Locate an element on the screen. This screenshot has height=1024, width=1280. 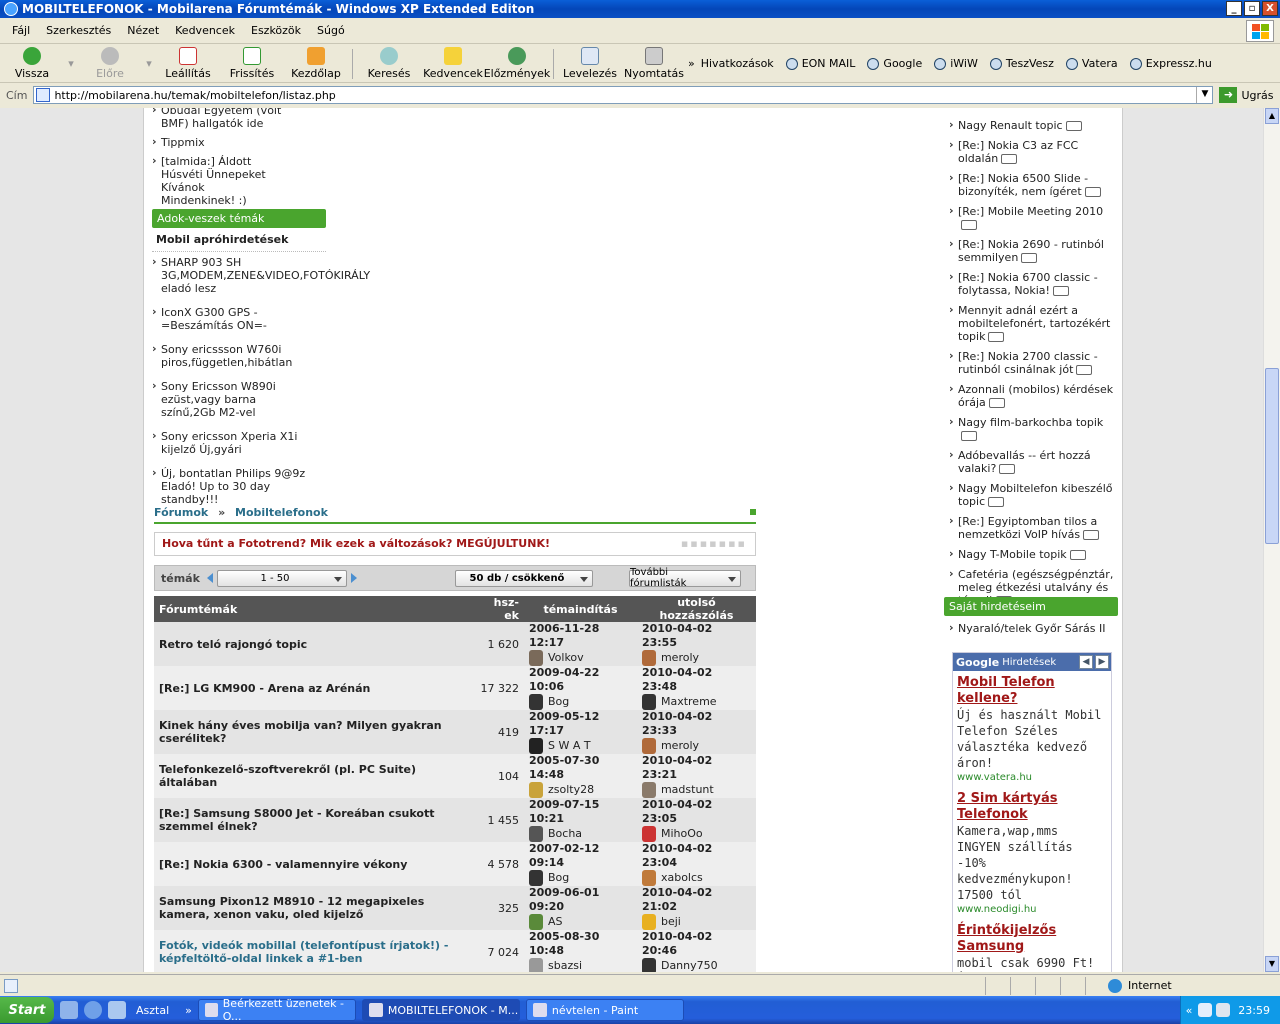
breadcrumb-forums: Fórumok is located at coordinates (181, 512).